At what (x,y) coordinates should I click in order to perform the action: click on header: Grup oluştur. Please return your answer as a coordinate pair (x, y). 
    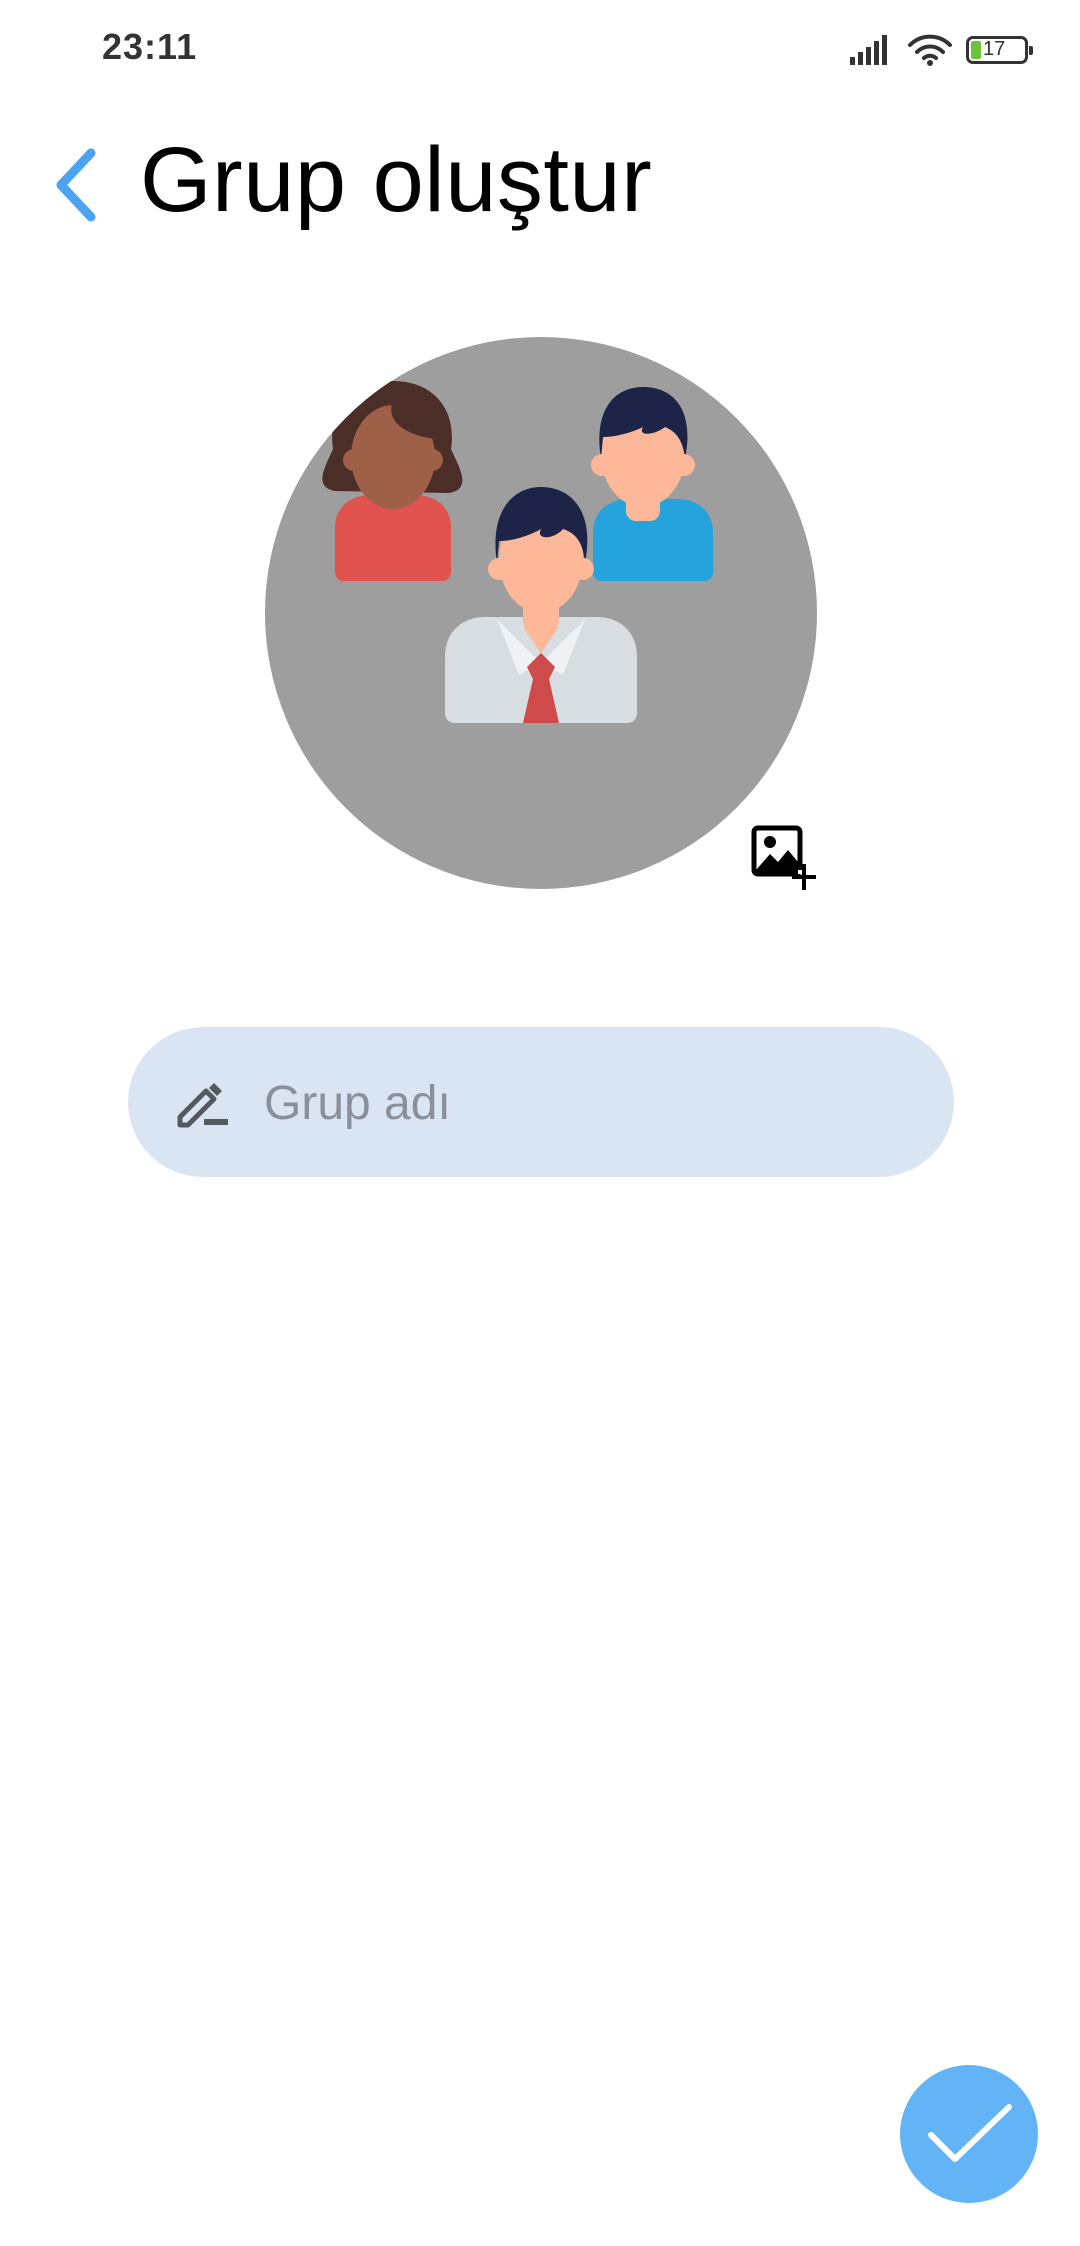
    Looking at the image, I should click on (540, 185).